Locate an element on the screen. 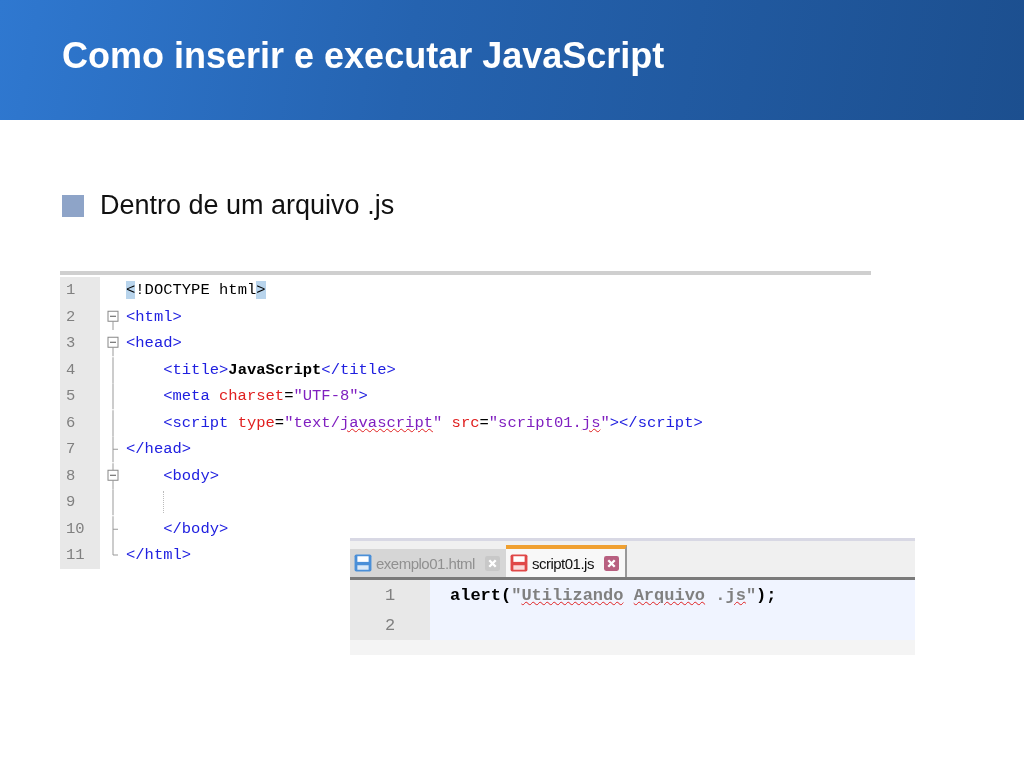  code-line: <html> is located at coordinates (154, 316).